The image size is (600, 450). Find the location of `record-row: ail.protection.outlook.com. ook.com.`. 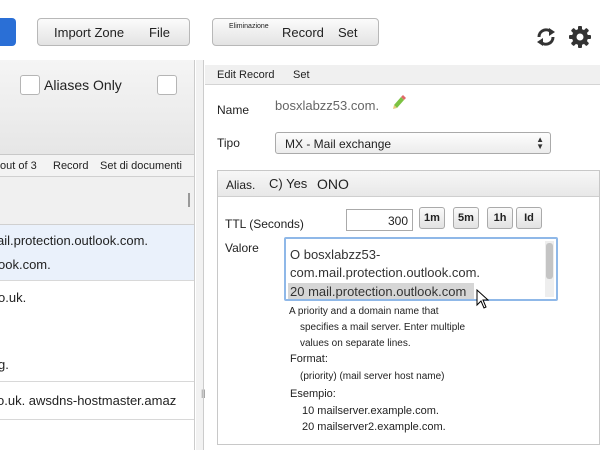

record-row: ail.protection.outlook.com. ook.com. is located at coordinates (97, 253).